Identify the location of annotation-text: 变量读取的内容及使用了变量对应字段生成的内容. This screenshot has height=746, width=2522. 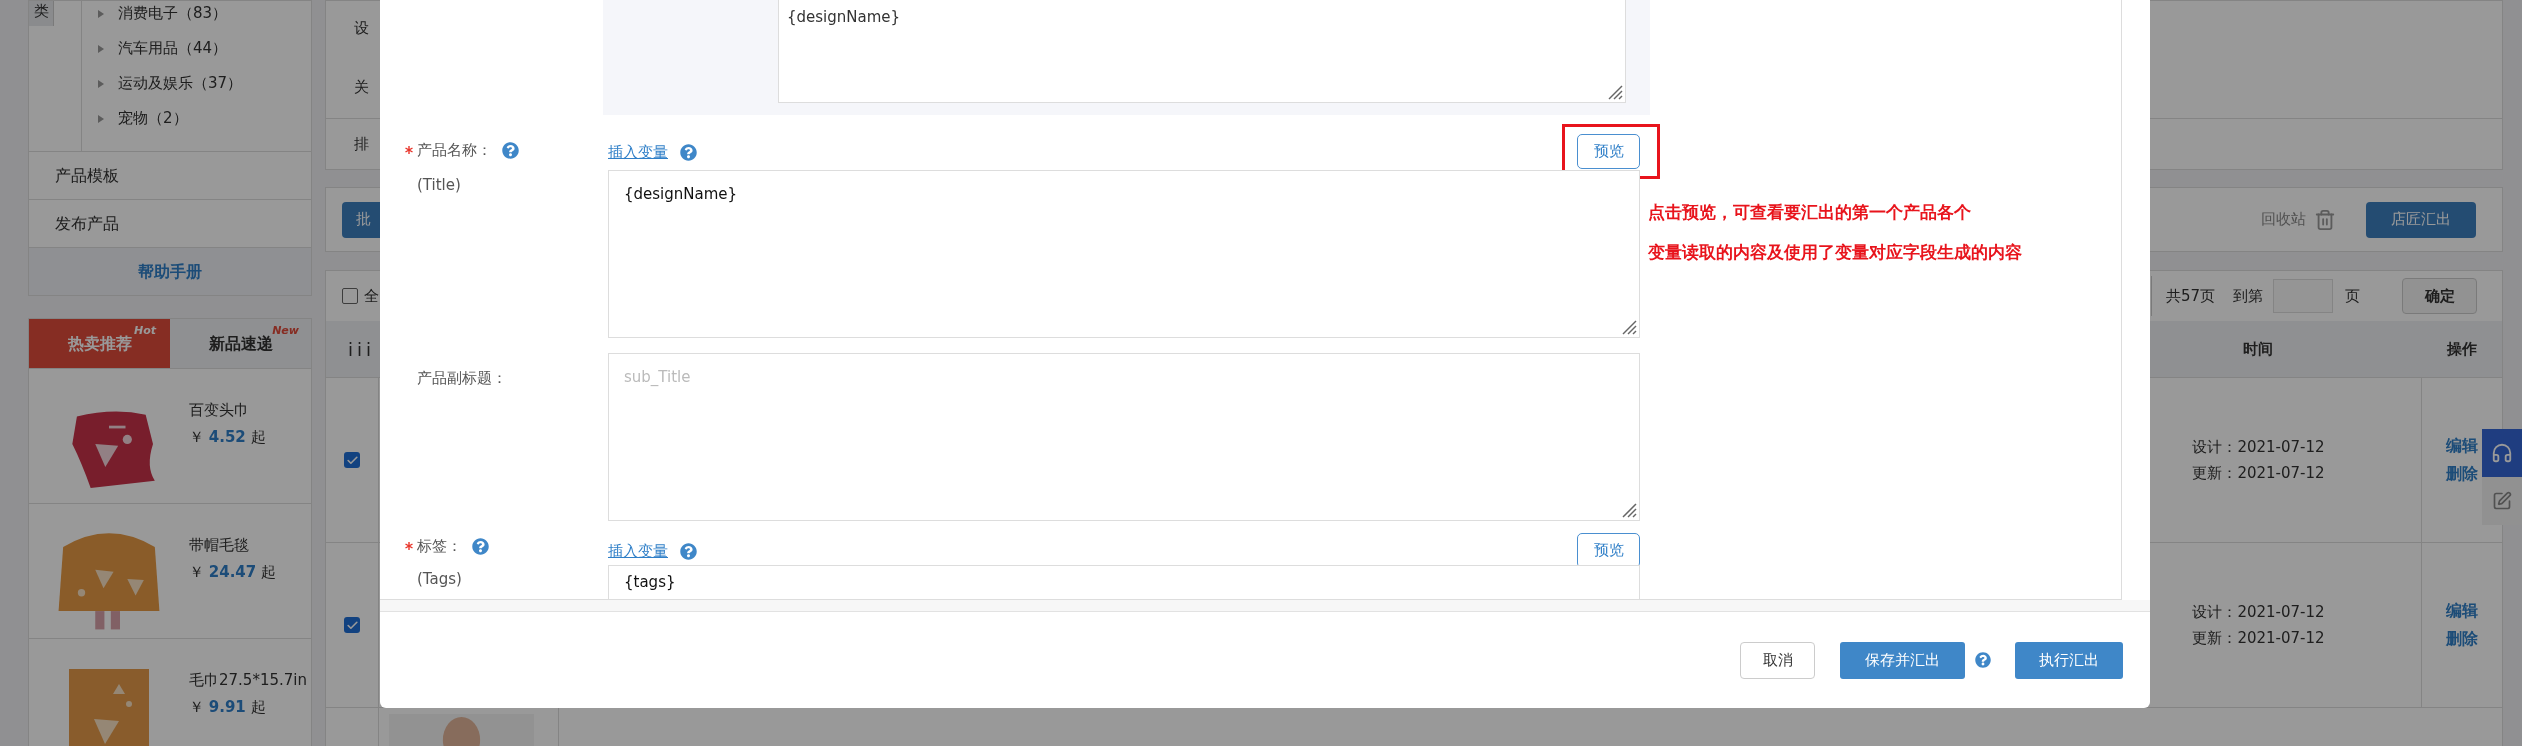
(1835, 252).